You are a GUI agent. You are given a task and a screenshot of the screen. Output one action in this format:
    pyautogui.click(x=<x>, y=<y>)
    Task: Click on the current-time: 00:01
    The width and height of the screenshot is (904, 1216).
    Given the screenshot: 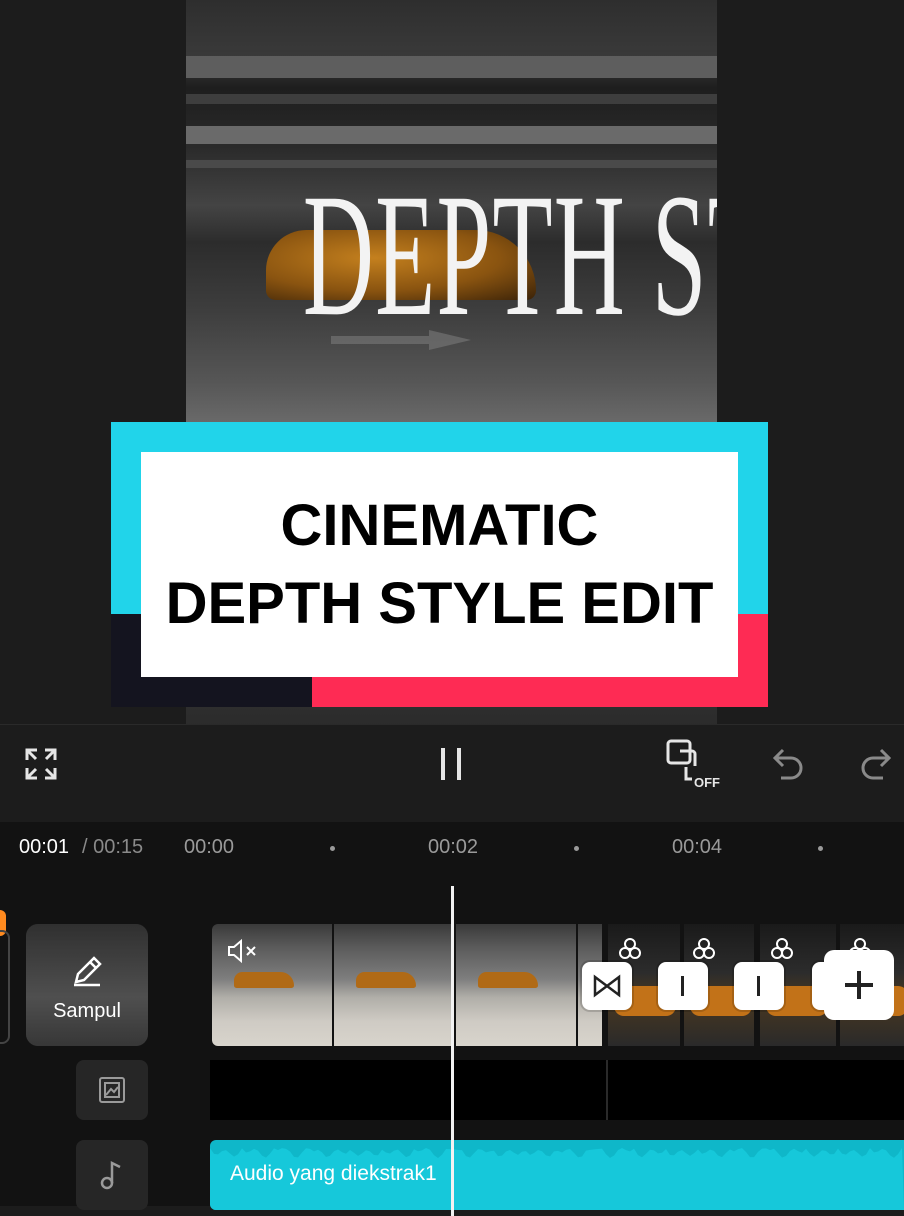 What is the action you would take?
    pyautogui.click(x=44, y=847)
    